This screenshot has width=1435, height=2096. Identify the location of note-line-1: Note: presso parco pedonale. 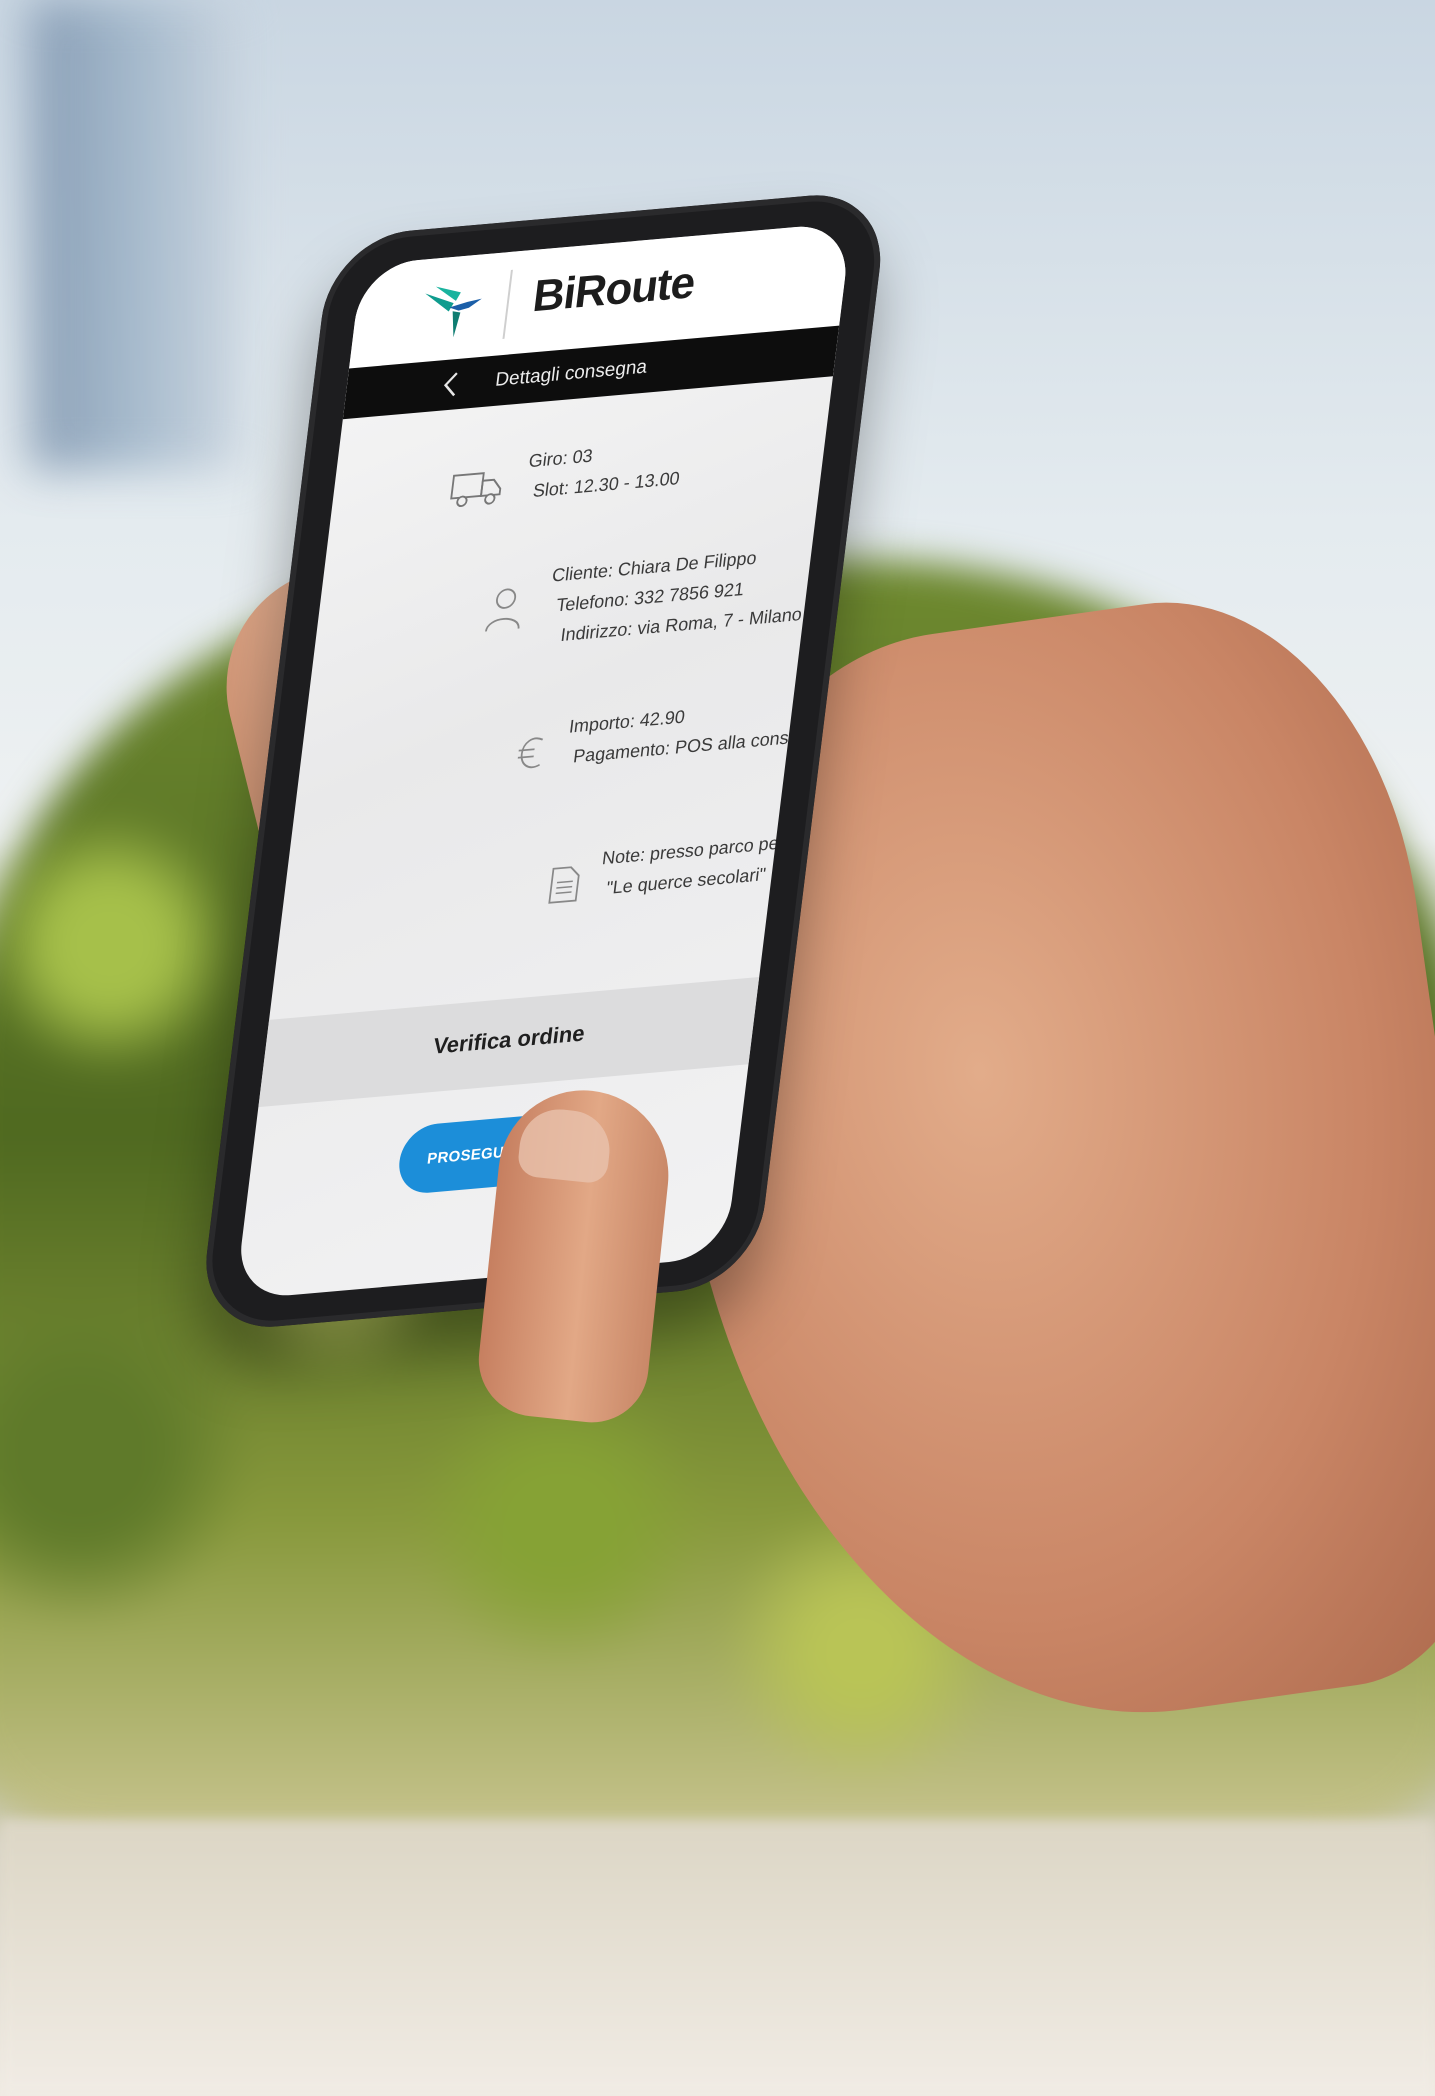
(717, 848).